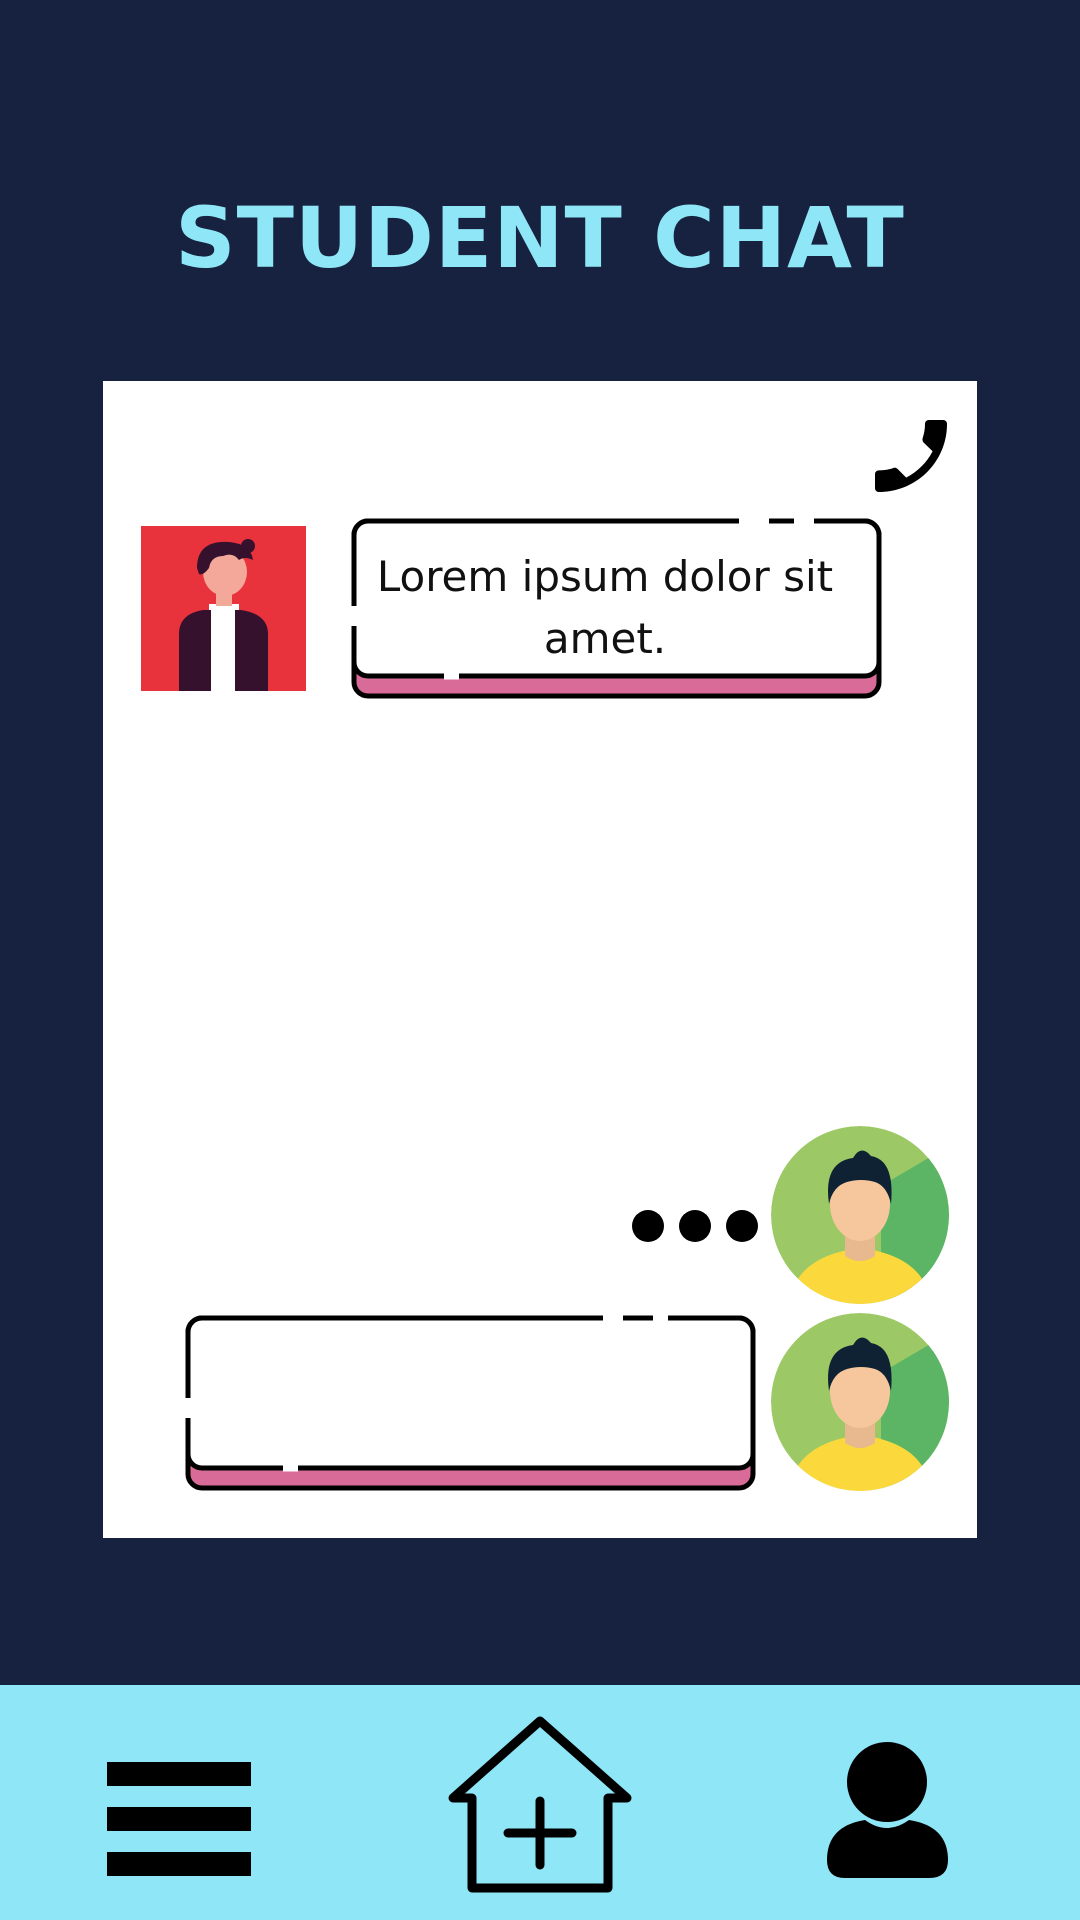 The height and width of the screenshot is (1920, 1080). I want to click on hamburger-menu-icon, so click(180, 1819).